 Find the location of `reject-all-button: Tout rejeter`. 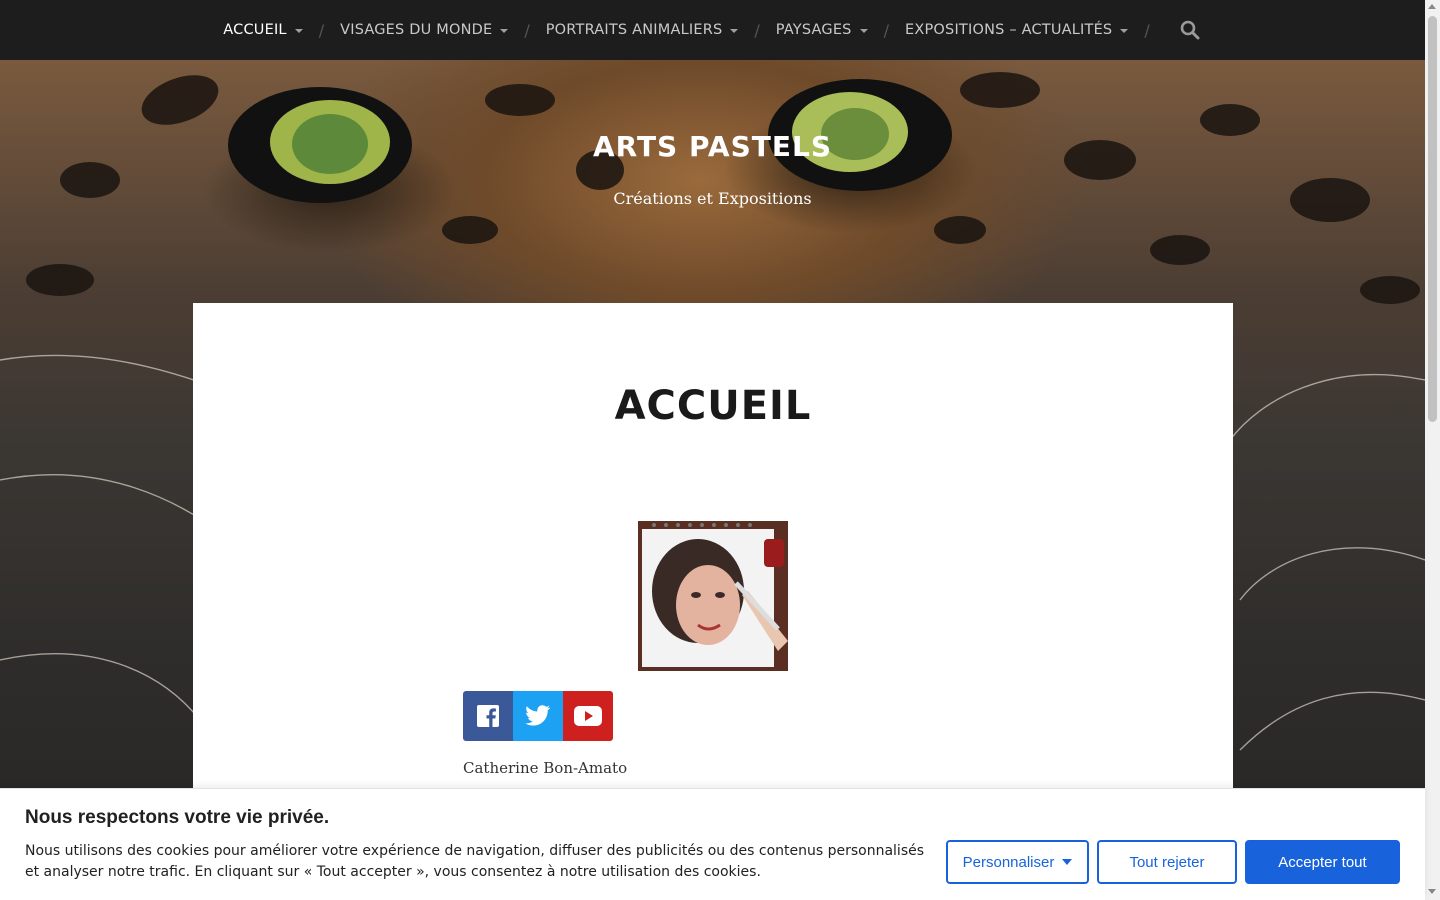

reject-all-button: Tout rejeter is located at coordinates (1167, 862).